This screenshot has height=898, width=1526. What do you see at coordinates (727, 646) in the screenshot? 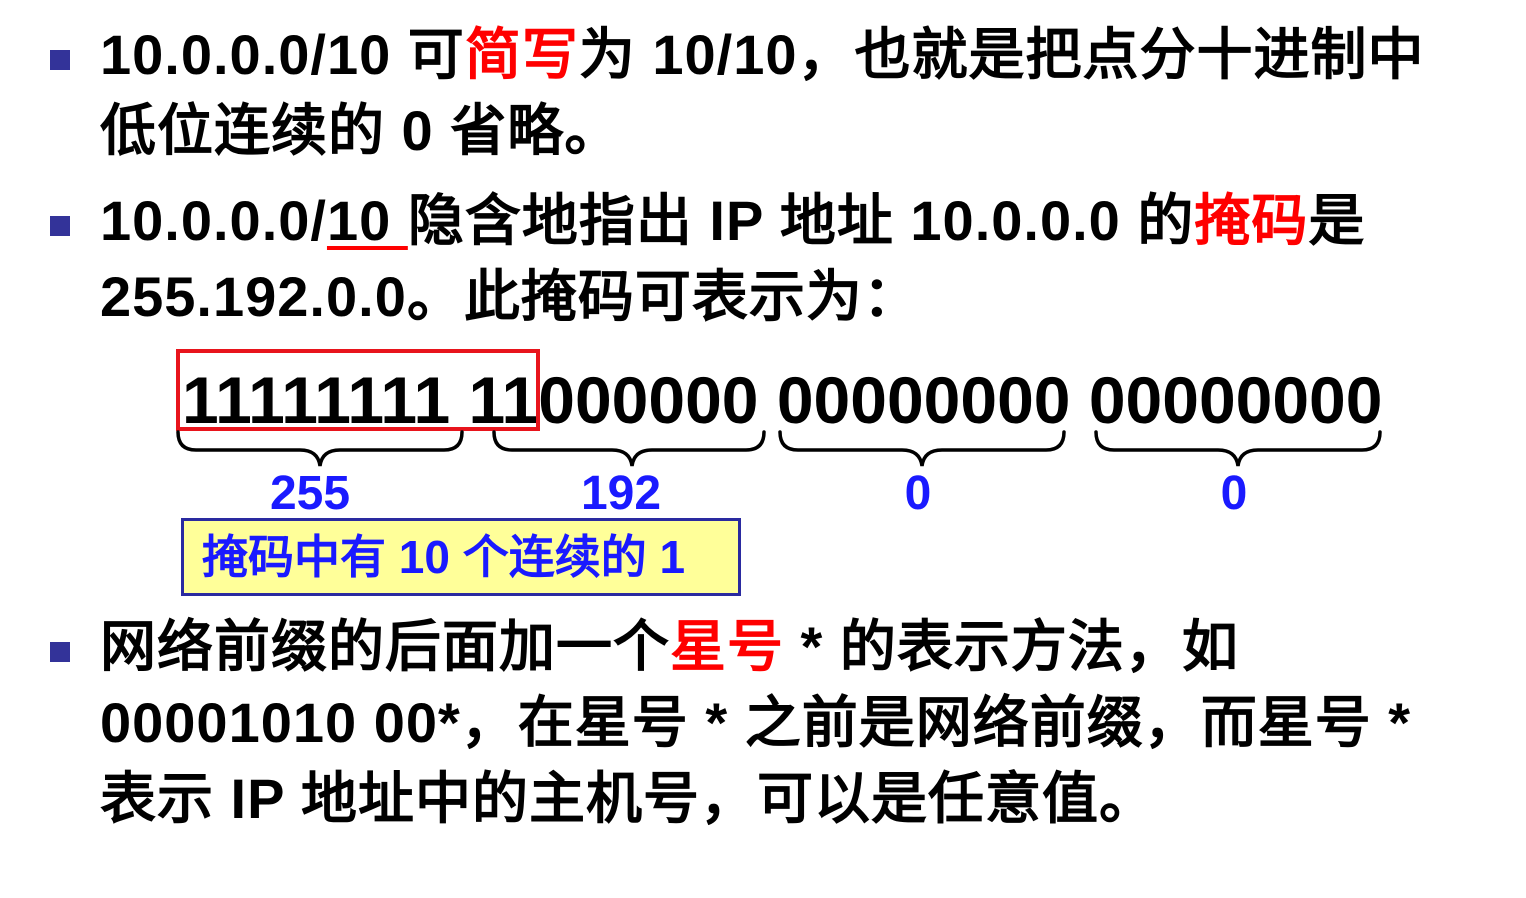
I see `bullet-3-highlight: 星号` at bounding box center [727, 646].